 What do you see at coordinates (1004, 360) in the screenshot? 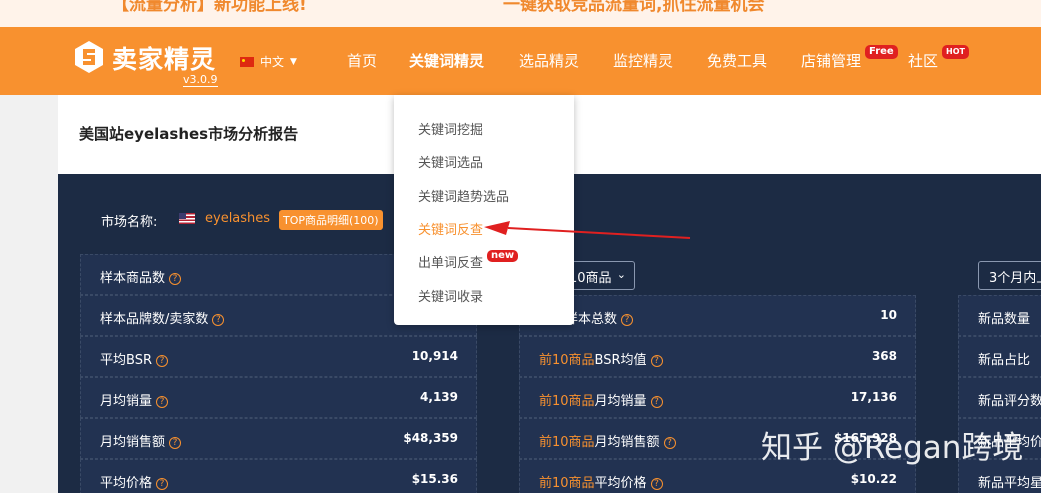
I see `stat-label: 新品占比` at bounding box center [1004, 360].